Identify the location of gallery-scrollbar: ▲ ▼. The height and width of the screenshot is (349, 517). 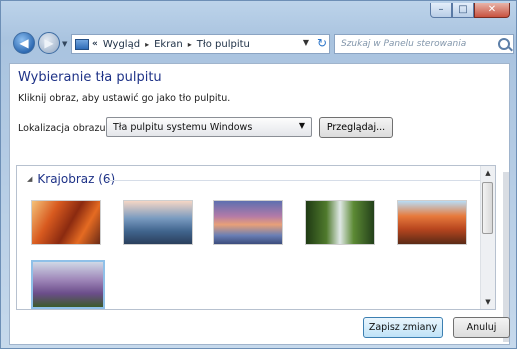
(487, 237).